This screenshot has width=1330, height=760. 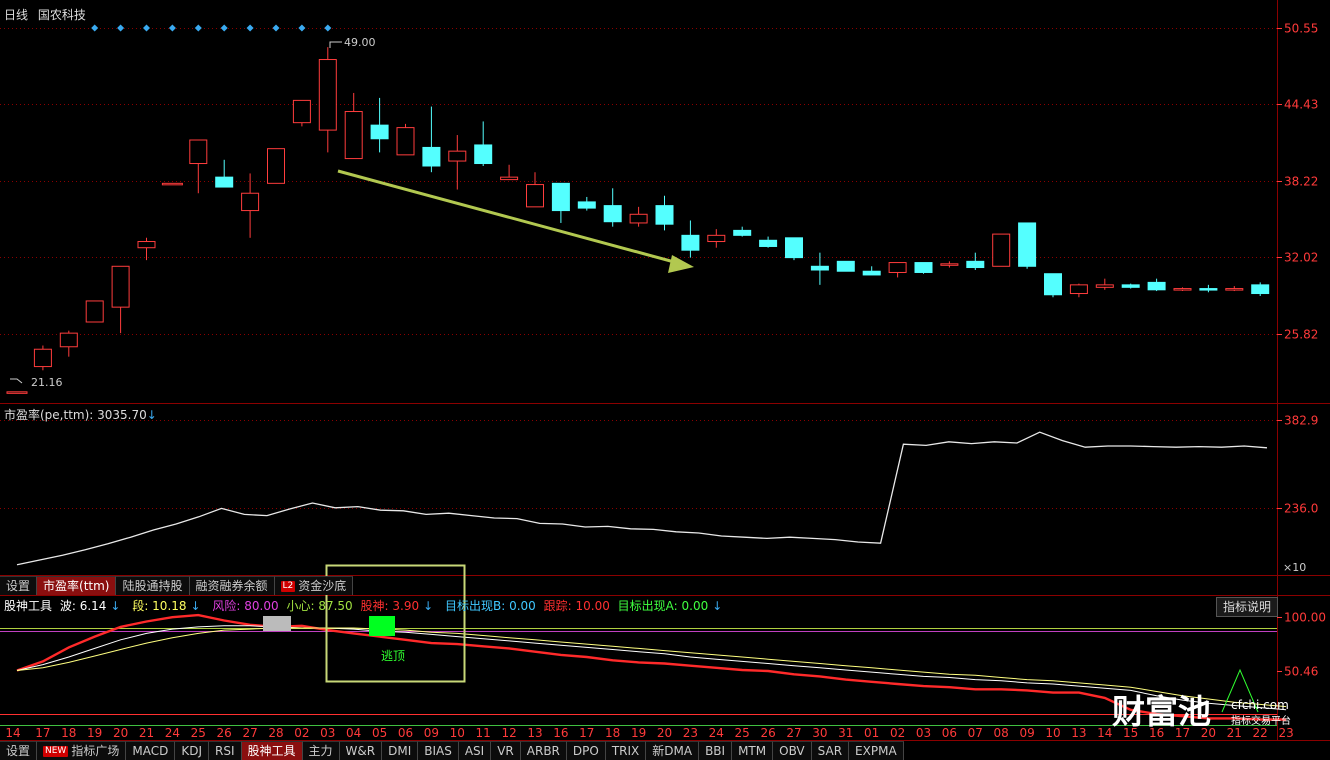 I want to click on high-price-label: 49.00, so click(x=360, y=42).